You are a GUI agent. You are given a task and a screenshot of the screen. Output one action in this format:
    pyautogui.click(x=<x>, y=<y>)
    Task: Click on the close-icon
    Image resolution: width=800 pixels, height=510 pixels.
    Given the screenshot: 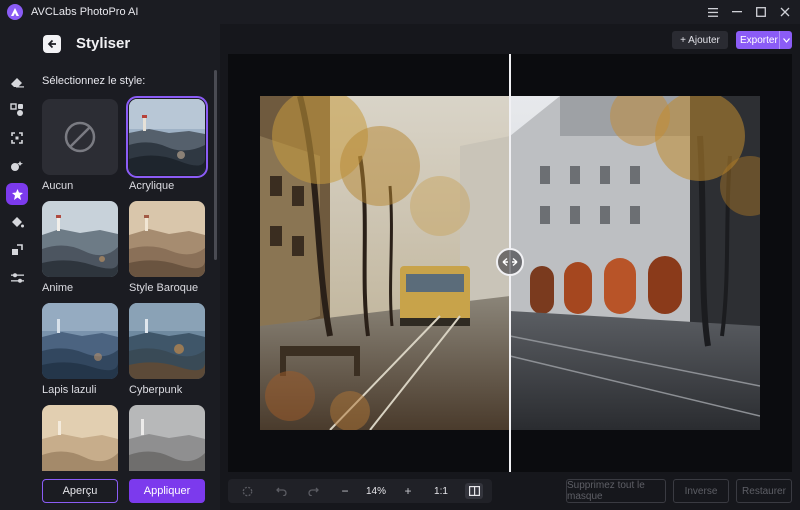 What is the action you would take?
    pyautogui.click(x=785, y=12)
    